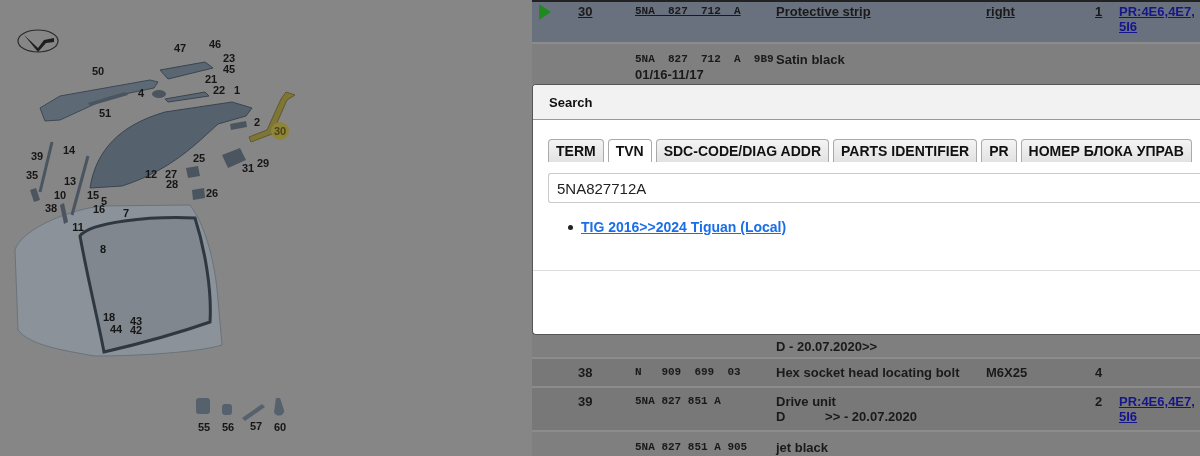 This screenshot has height=456, width=1200. What do you see at coordinates (905, 150) in the screenshot?
I see `search-tab: PARTS IDENTIFIER` at bounding box center [905, 150].